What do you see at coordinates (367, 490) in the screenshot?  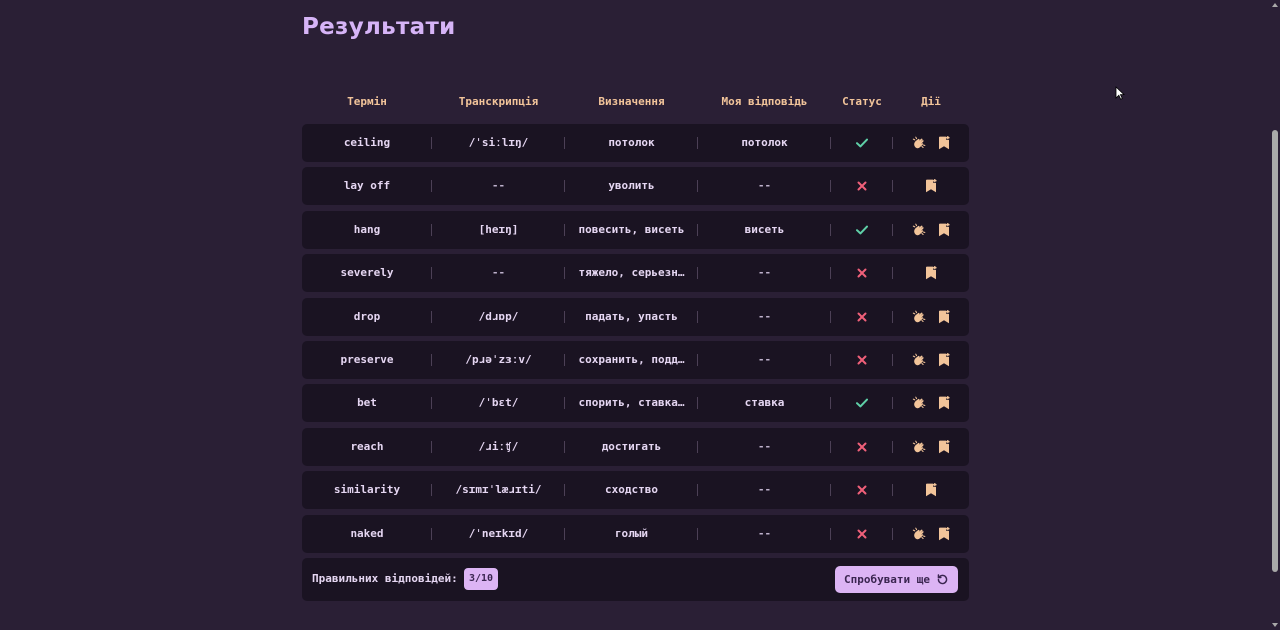 I see `term-cell: similarity` at bounding box center [367, 490].